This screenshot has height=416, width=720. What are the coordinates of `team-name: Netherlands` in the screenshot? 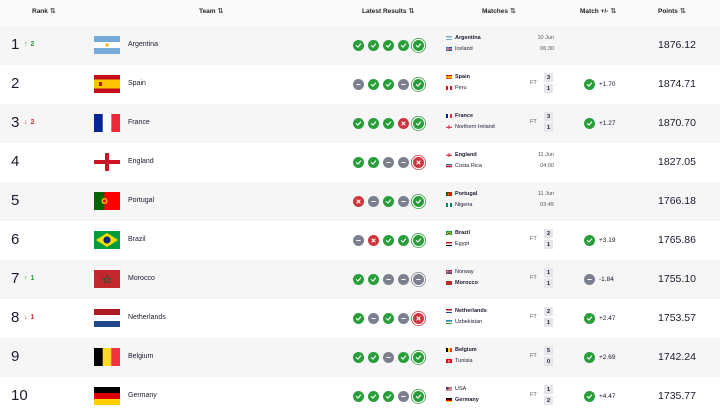 It's located at (147, 317).